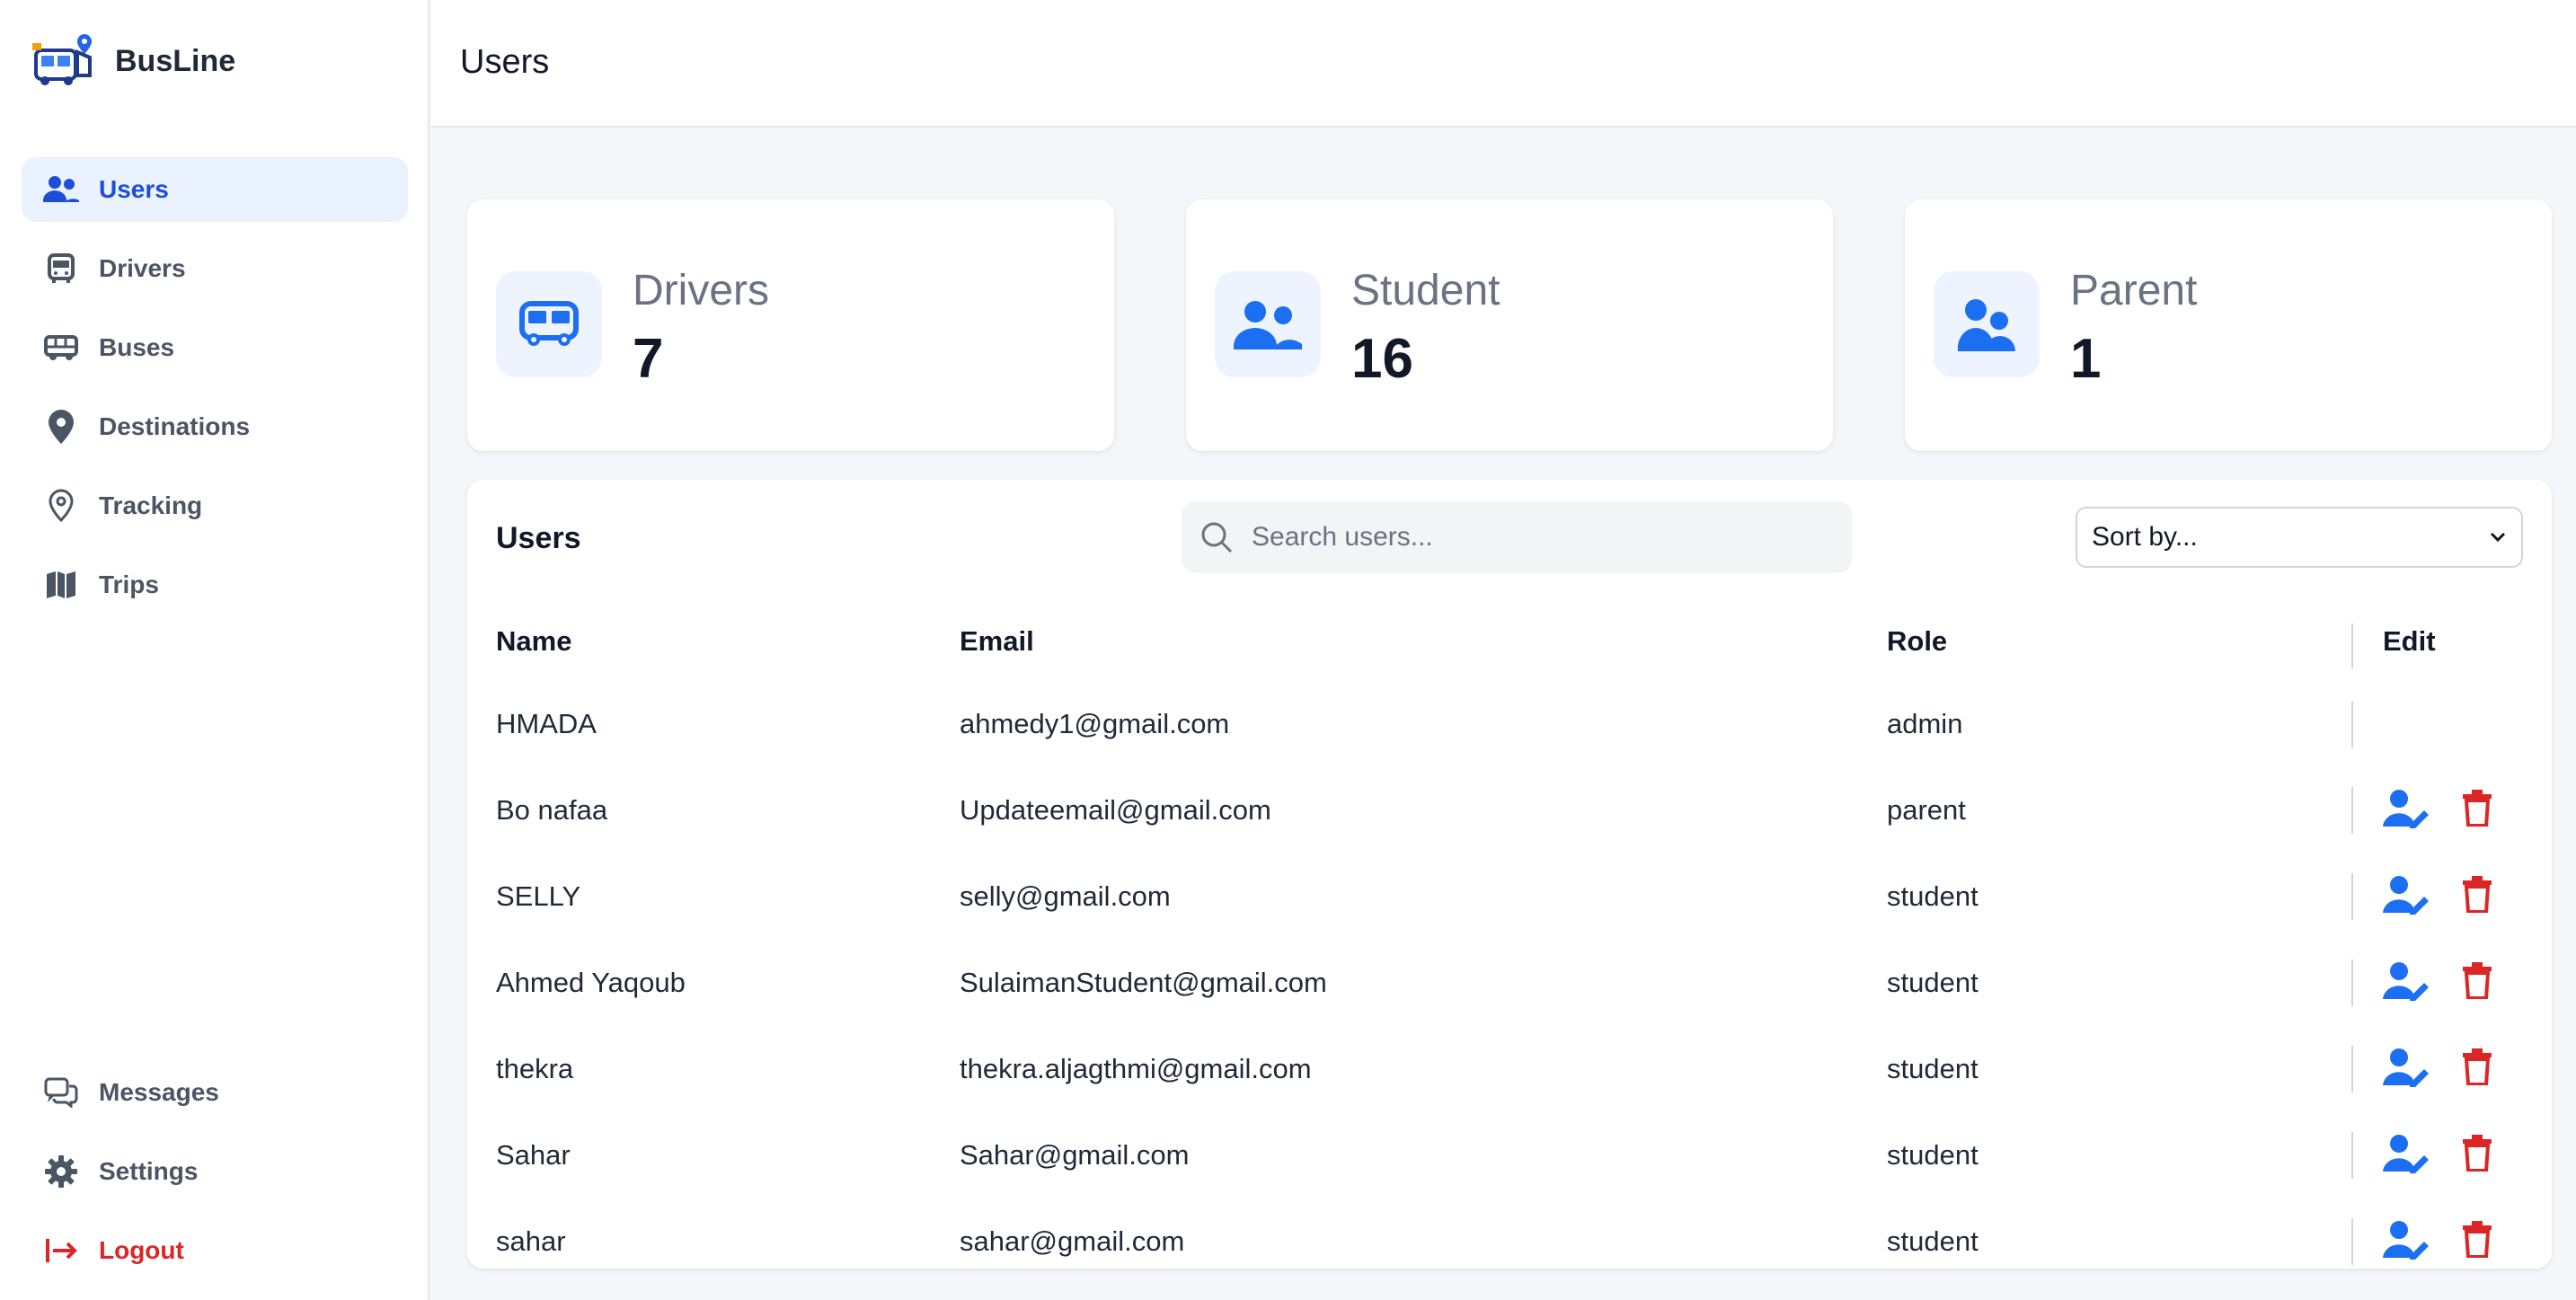 This screenshot has width=2576, height=1300. What do you see at coordinates (1425, 290) in the screenshot?
I see `stat-label: Student` at bounding box center [1425, 290].